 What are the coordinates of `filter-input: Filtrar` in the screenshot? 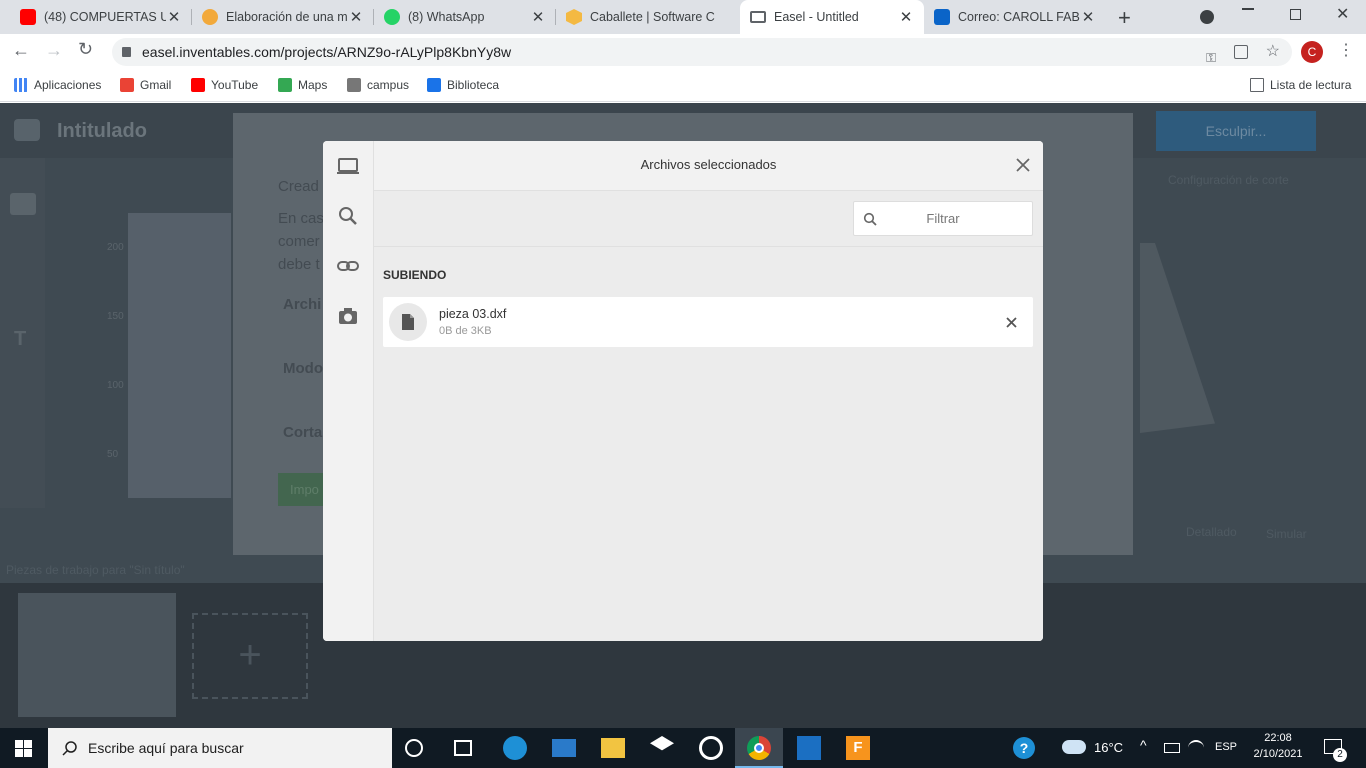 It's located at (943, 218).